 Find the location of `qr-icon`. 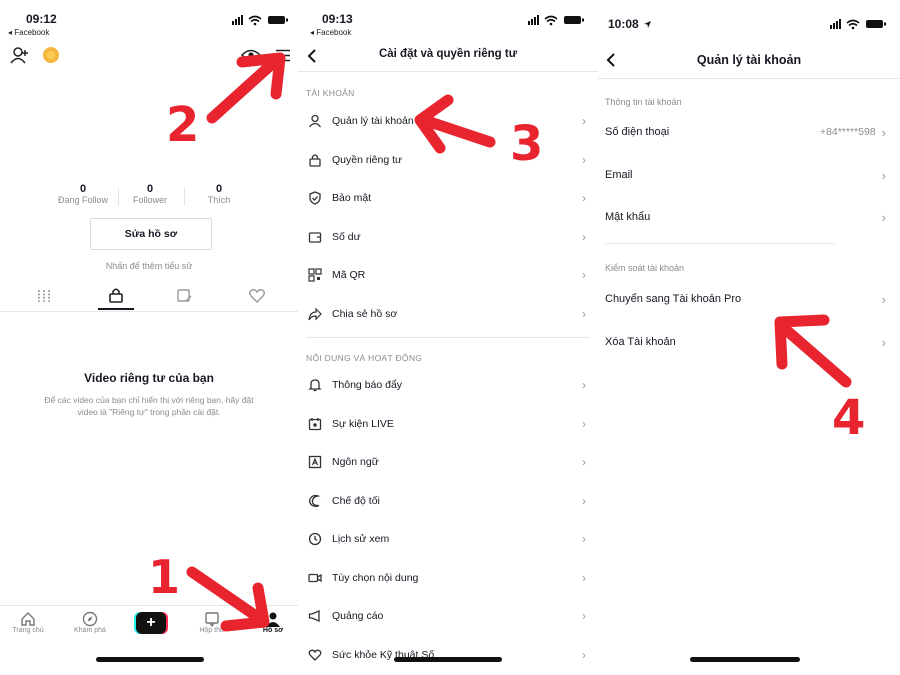

qr-icon is located at coordinates (315, 275).